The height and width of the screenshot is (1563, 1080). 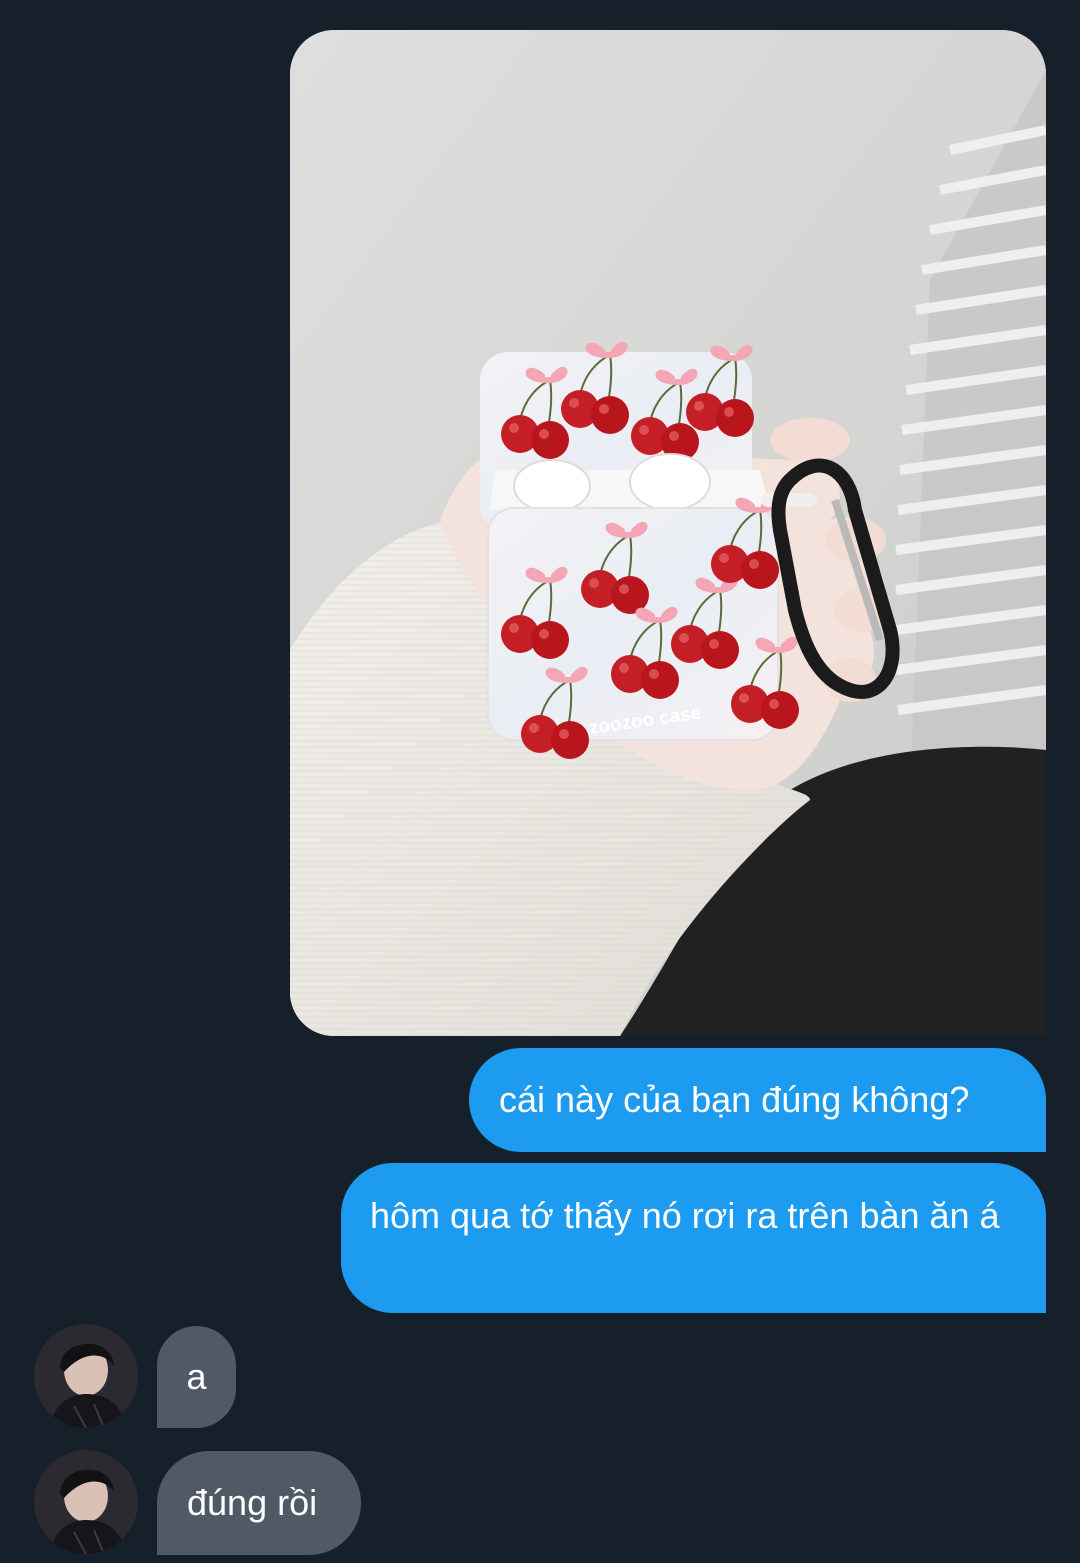 I want to click on case-lid, so click(x=625, y=438).